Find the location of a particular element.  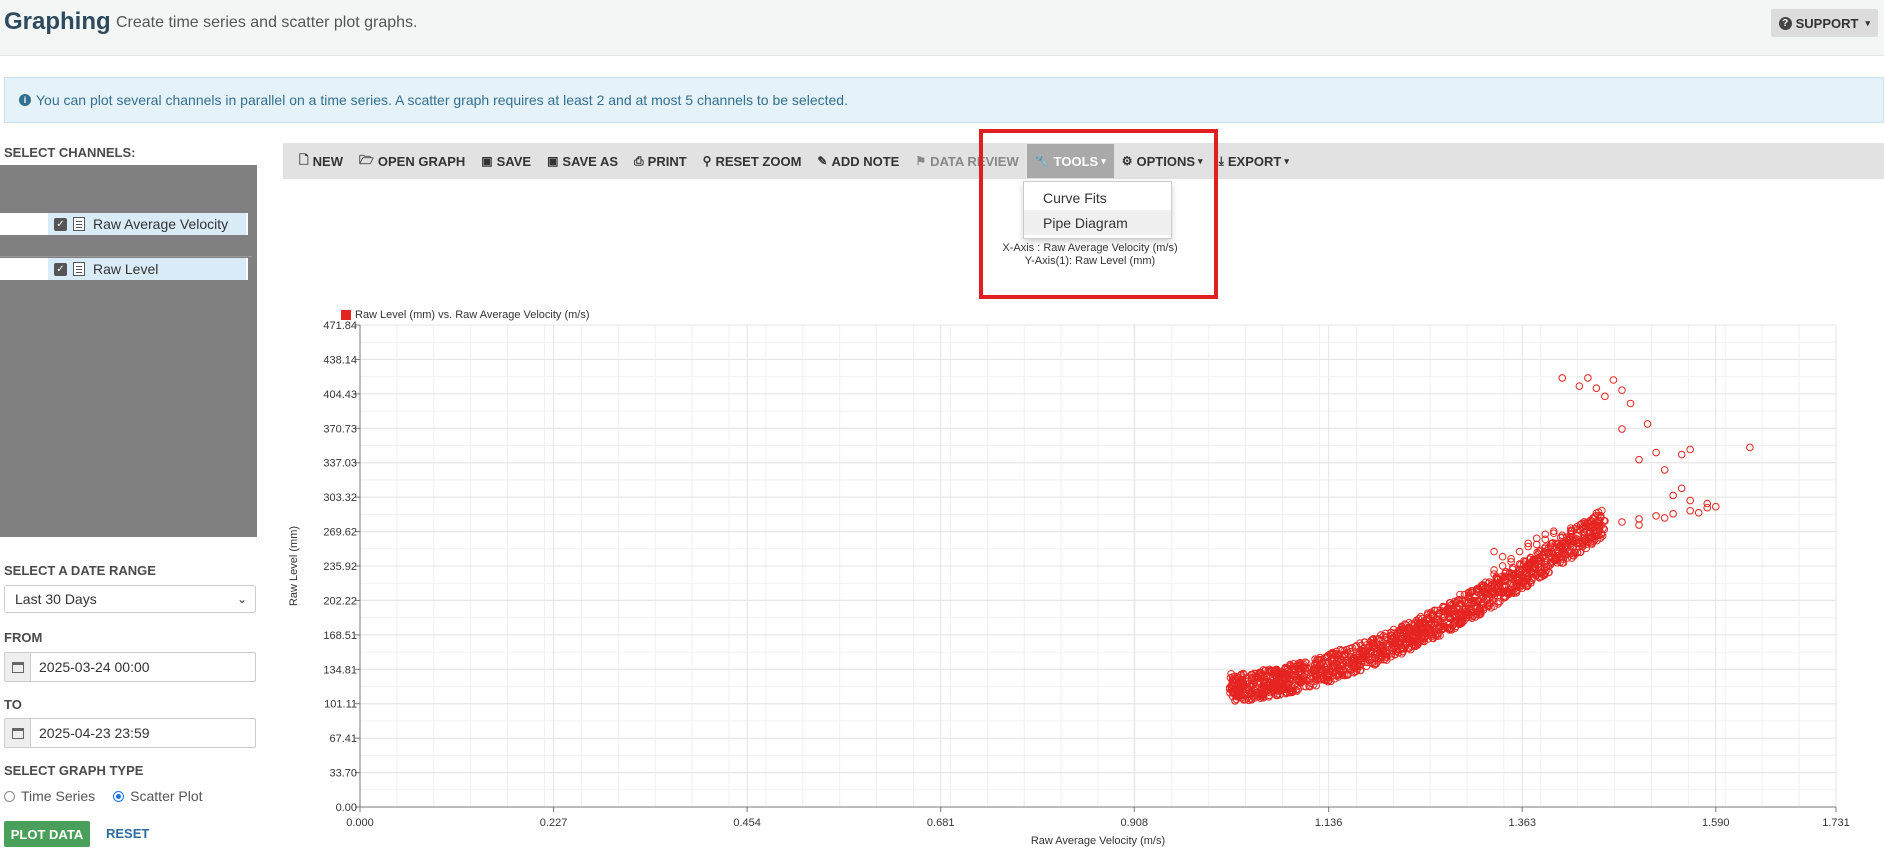

save-as-button: ▣ SAVE AS is located at coordinates (582, 161).